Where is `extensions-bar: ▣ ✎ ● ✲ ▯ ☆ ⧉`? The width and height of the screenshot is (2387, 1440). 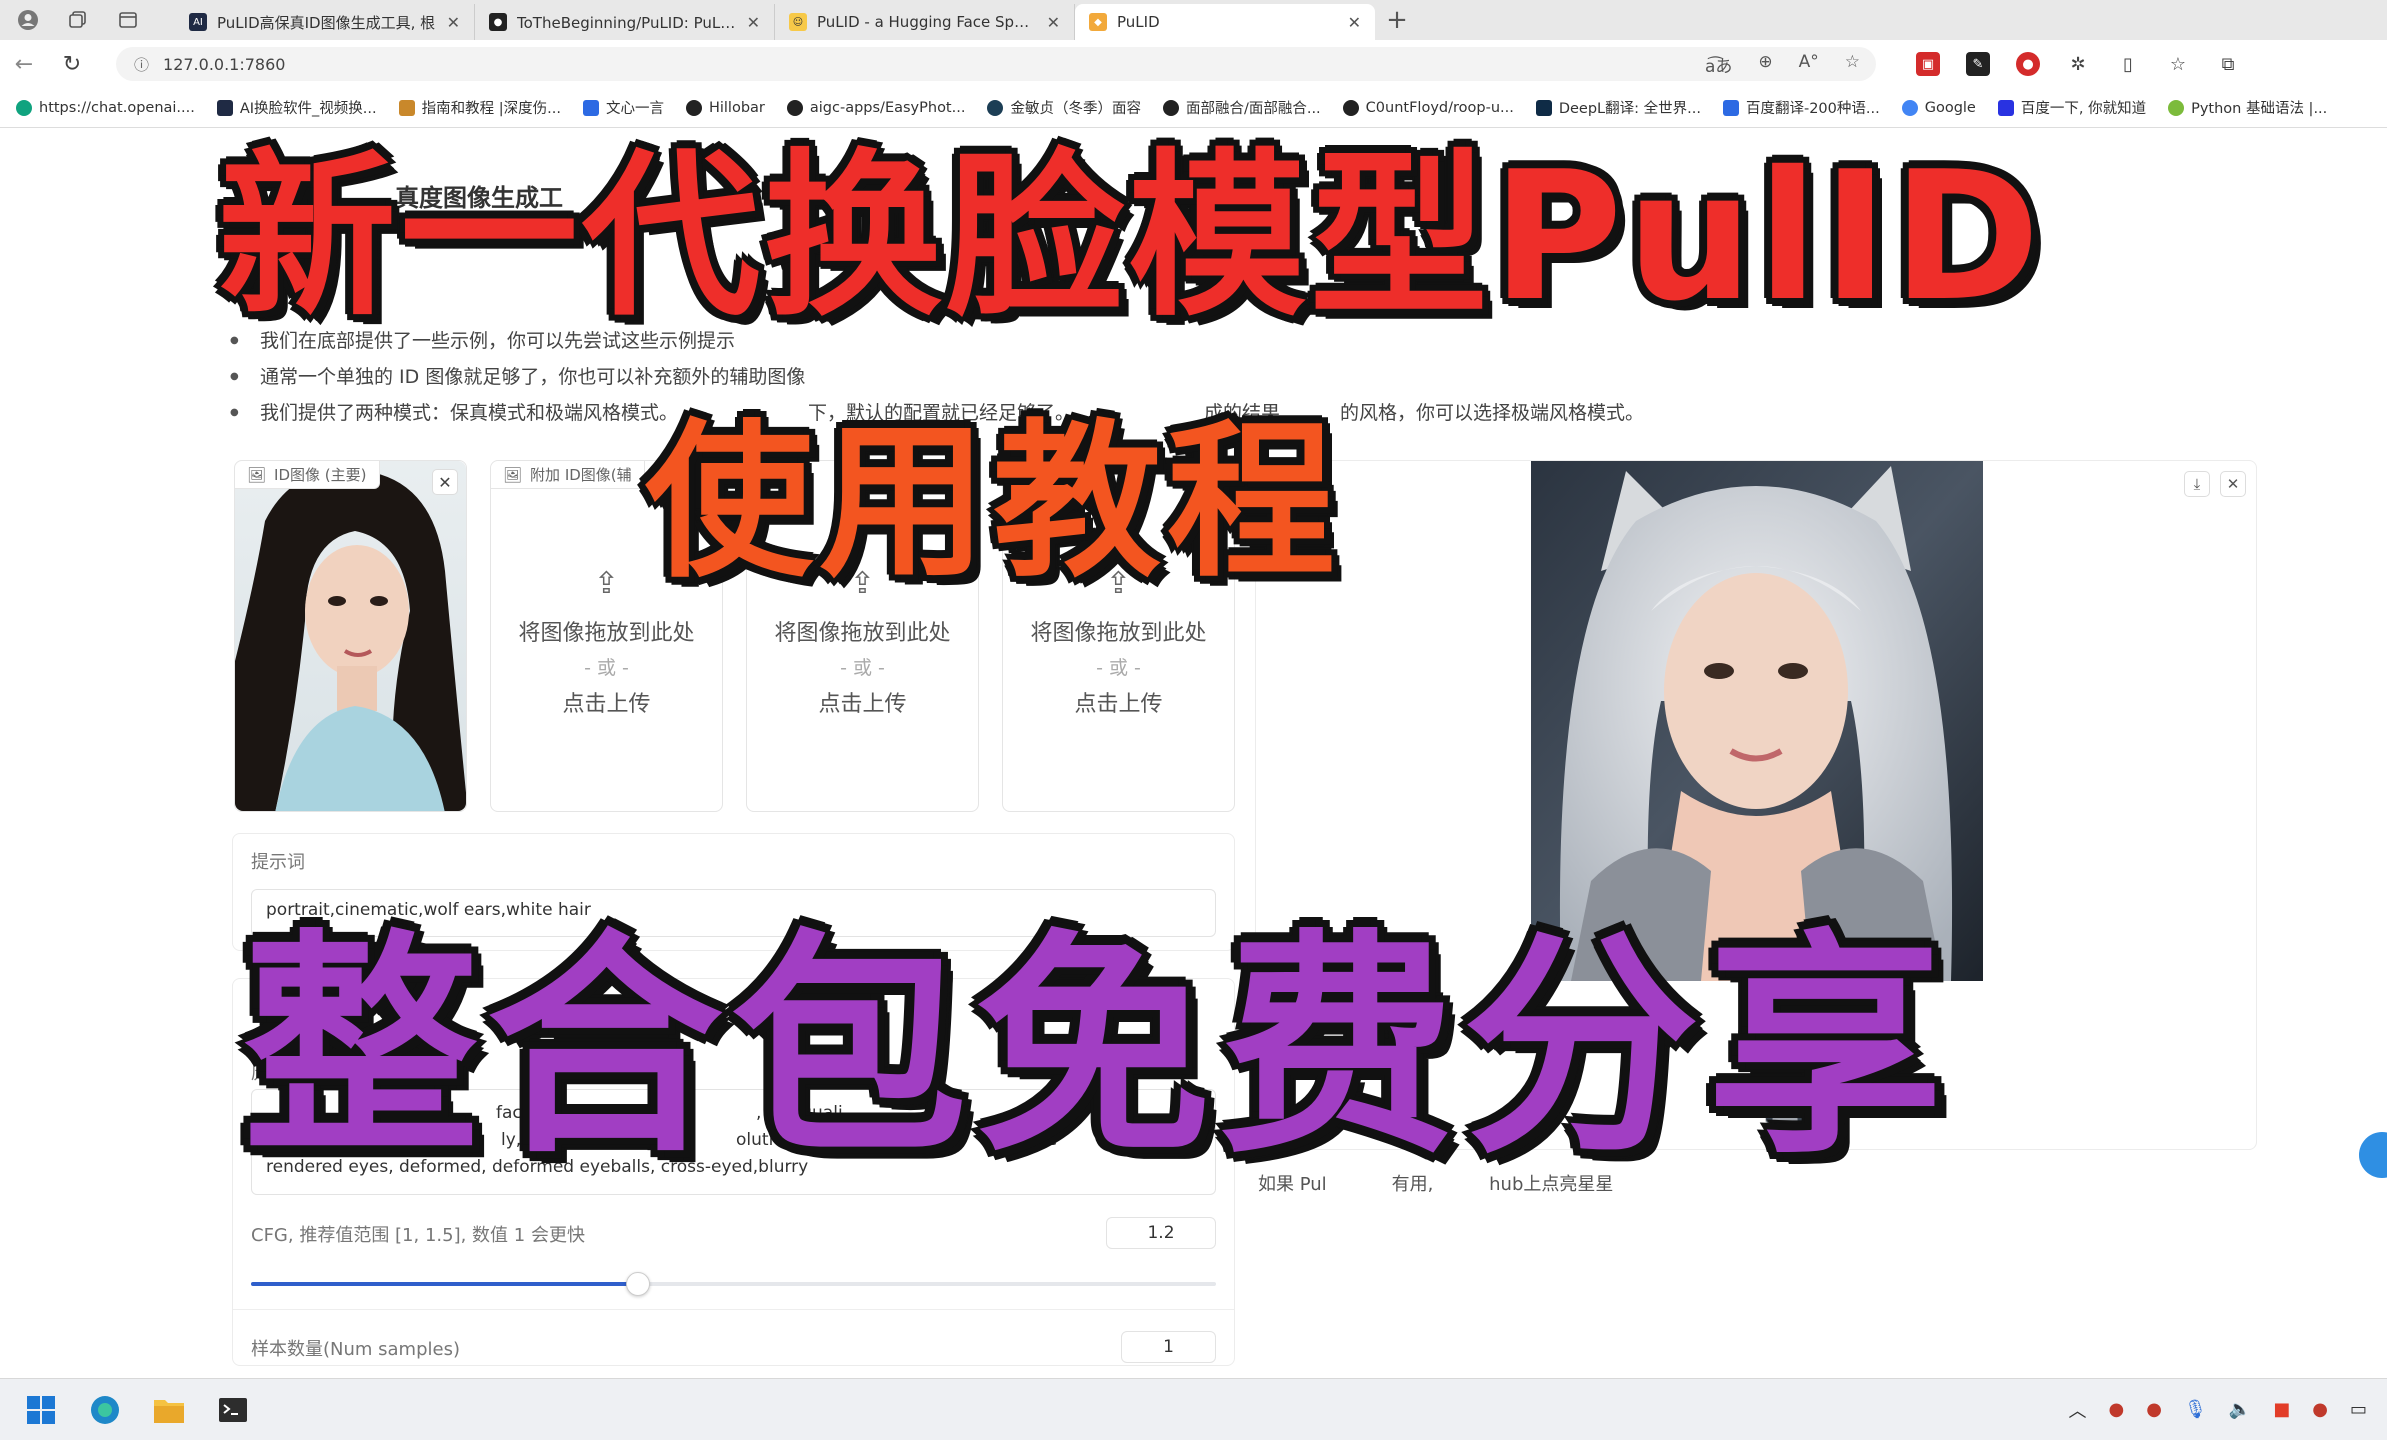 extensions-bar: ▣ ✎ ● ✲ ▯ ☆ ⧉ is located at coordinates (2078, 64).